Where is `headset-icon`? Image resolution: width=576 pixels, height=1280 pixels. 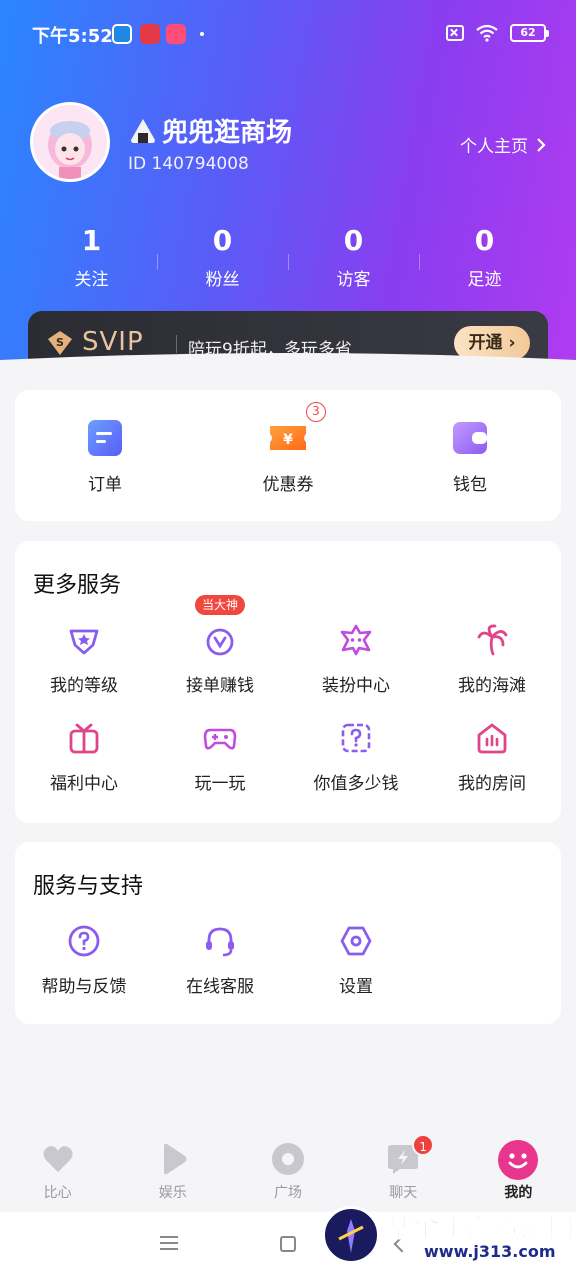 headset-icon is located at coordinates (220, 941).